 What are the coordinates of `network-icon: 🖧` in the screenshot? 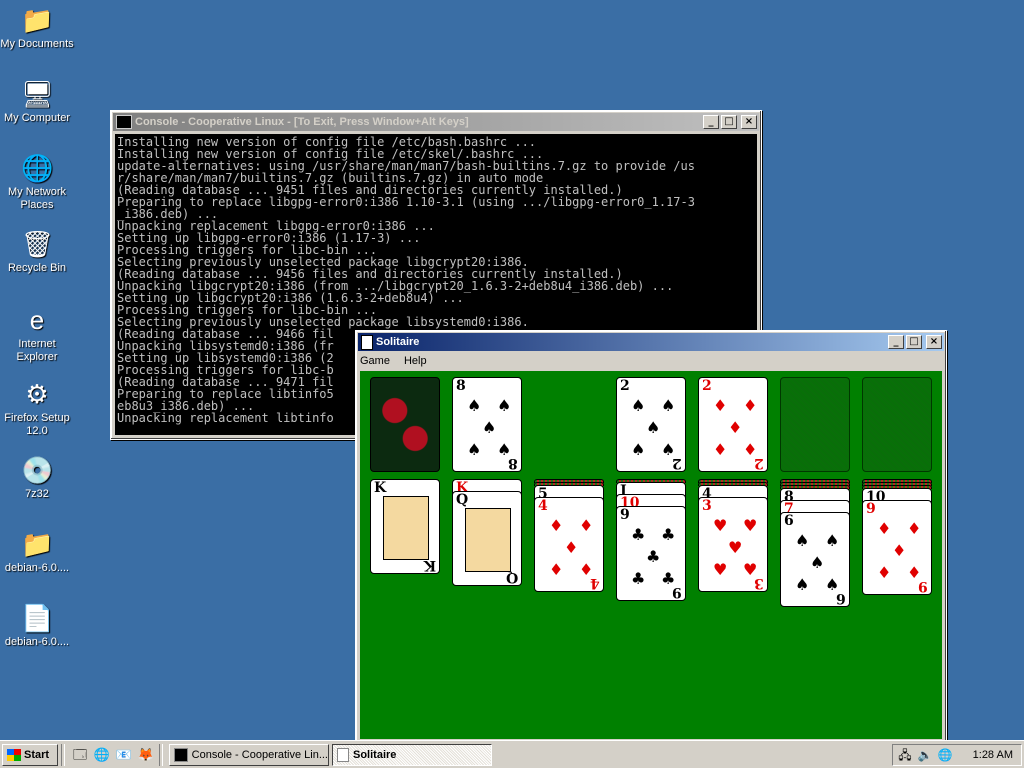 It's located at (905, 755).